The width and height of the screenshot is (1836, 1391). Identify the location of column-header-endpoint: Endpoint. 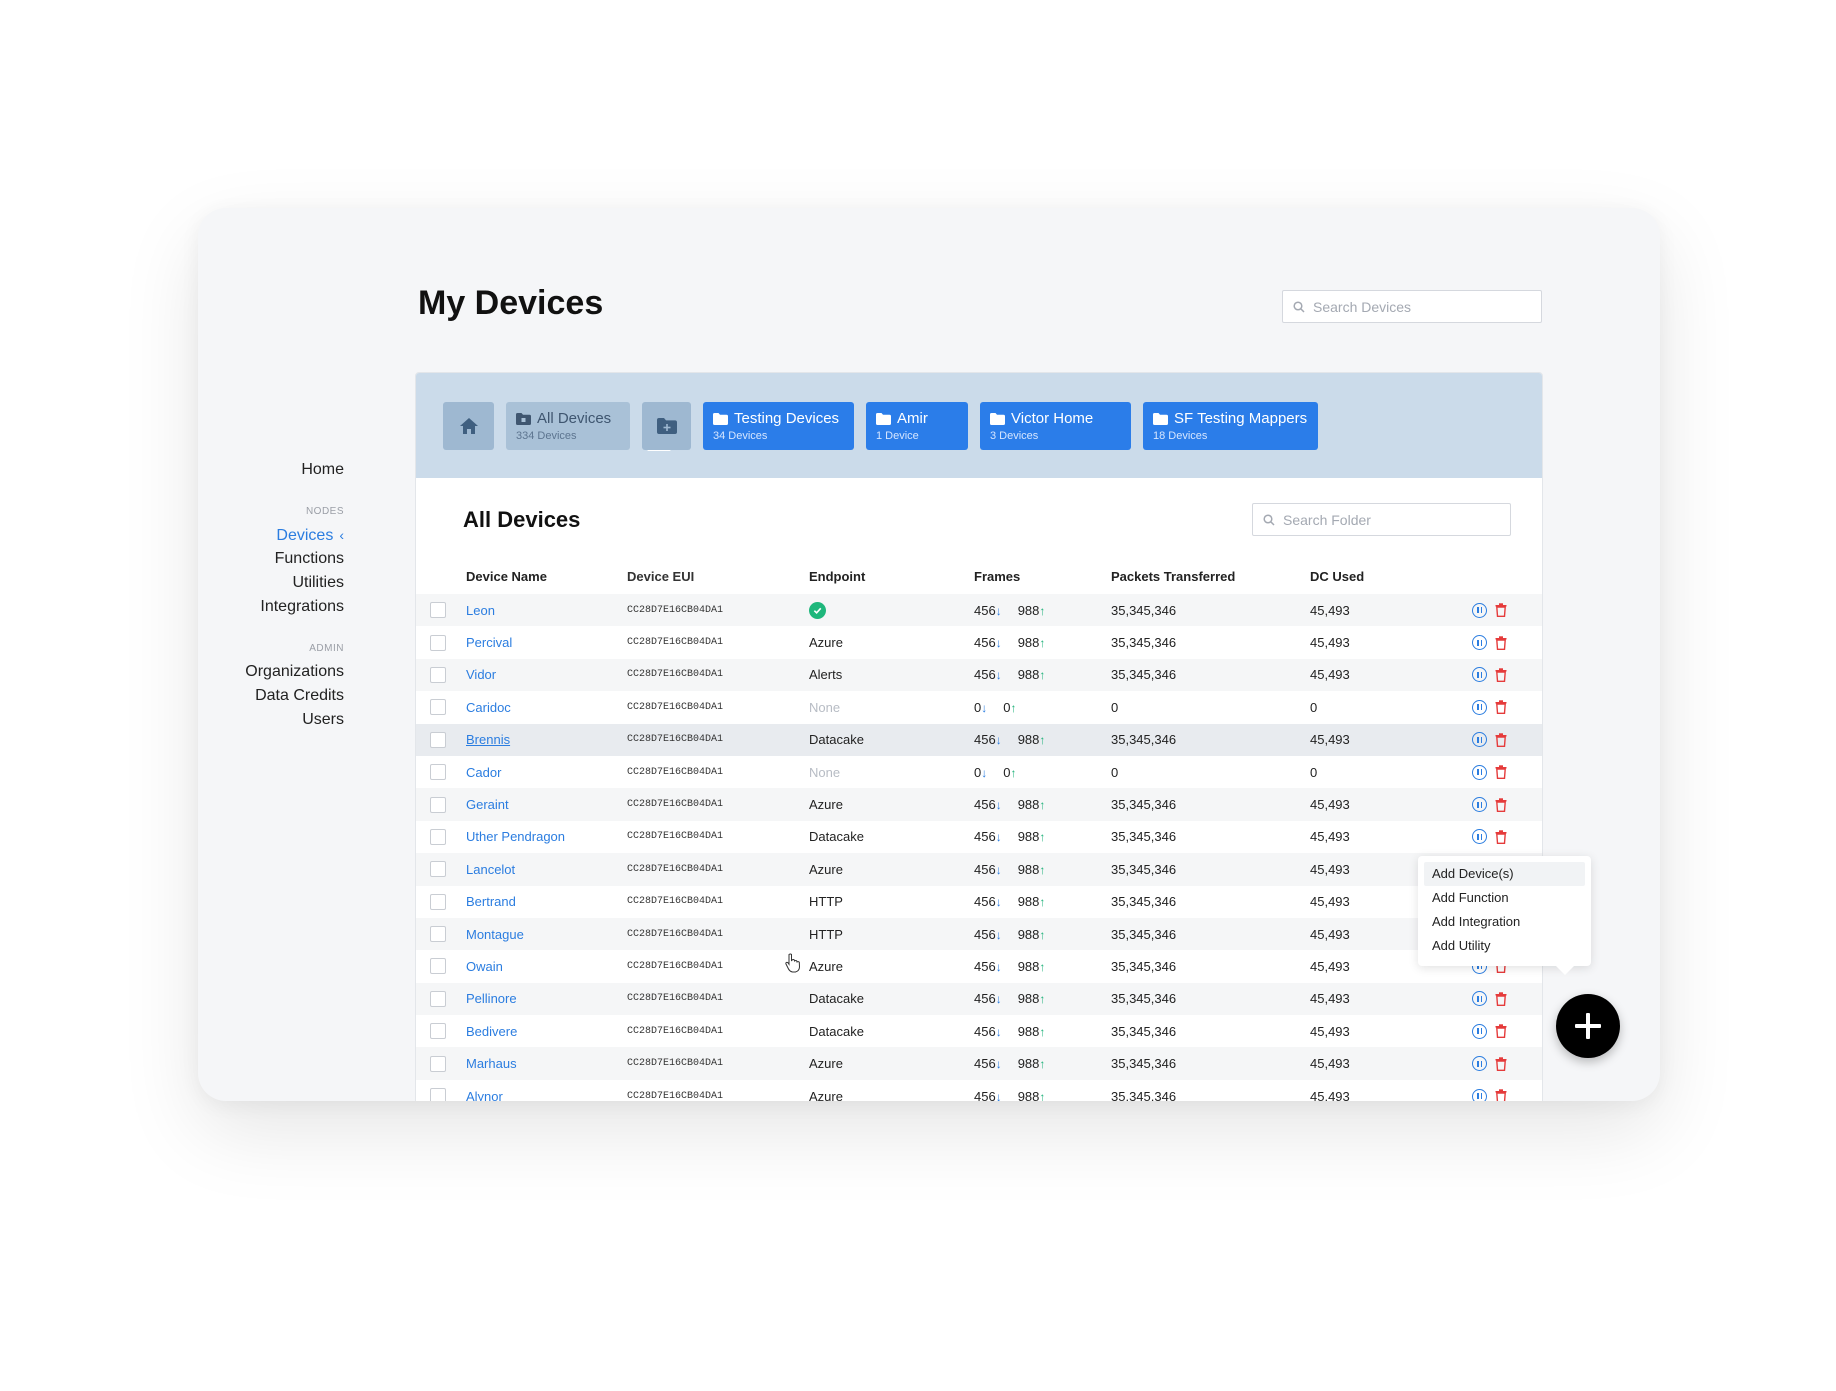
(891, 576).